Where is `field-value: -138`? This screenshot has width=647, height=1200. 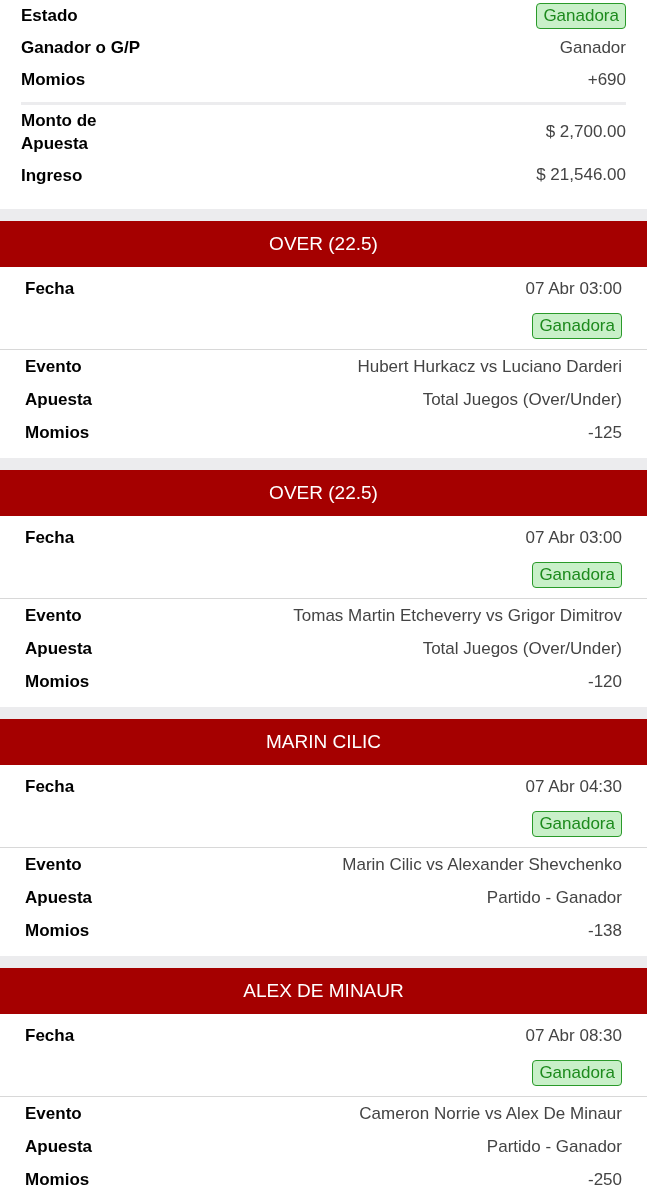
field-value: -138 is located at coordinates (604, 930).